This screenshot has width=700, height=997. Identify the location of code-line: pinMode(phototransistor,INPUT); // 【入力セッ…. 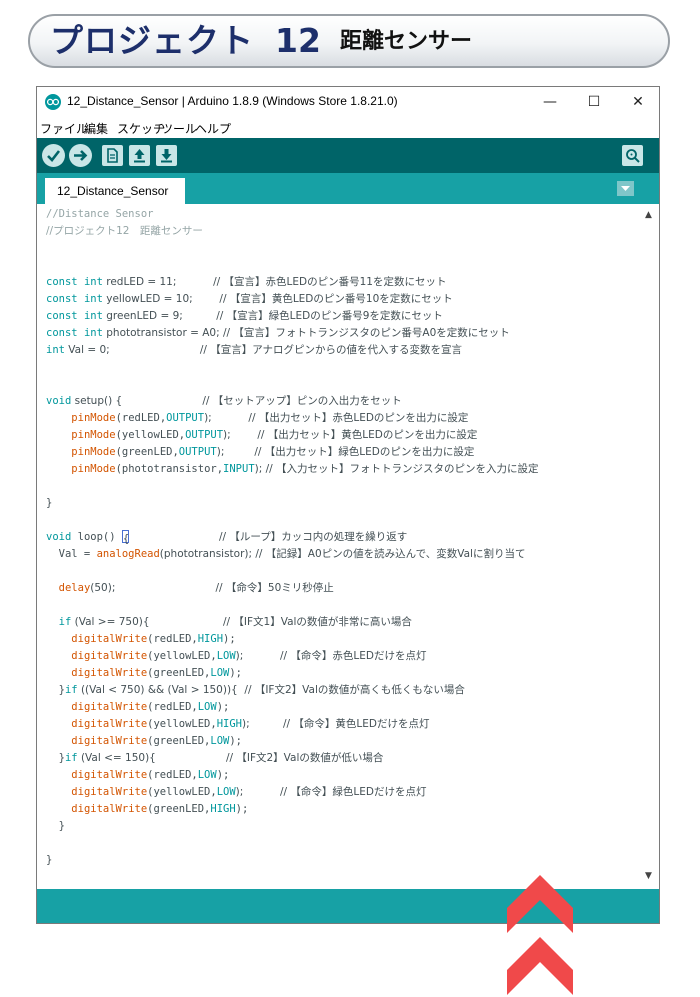
(305, 469).